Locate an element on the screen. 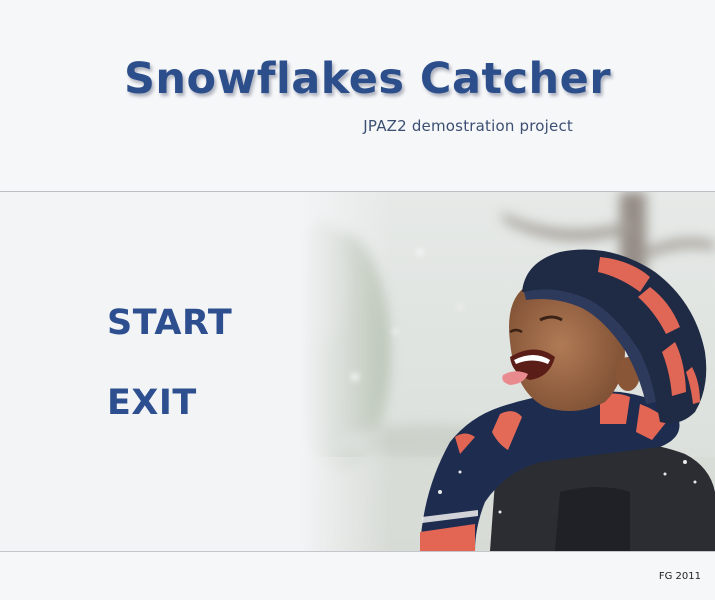 Image resolution: width=715 pixels, height=600 pixels. game-subtitle: JPAZ2 demostration project is located at coordinates (468, 126).